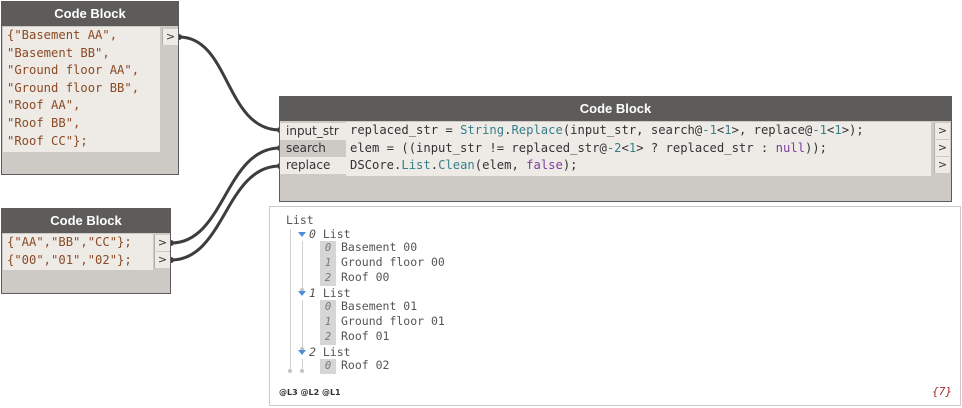 The image size is (962, 408). Describe the element at coordinates (354, 278) in the screenshot. I see `list-item: 2 Roof 00` at that location.